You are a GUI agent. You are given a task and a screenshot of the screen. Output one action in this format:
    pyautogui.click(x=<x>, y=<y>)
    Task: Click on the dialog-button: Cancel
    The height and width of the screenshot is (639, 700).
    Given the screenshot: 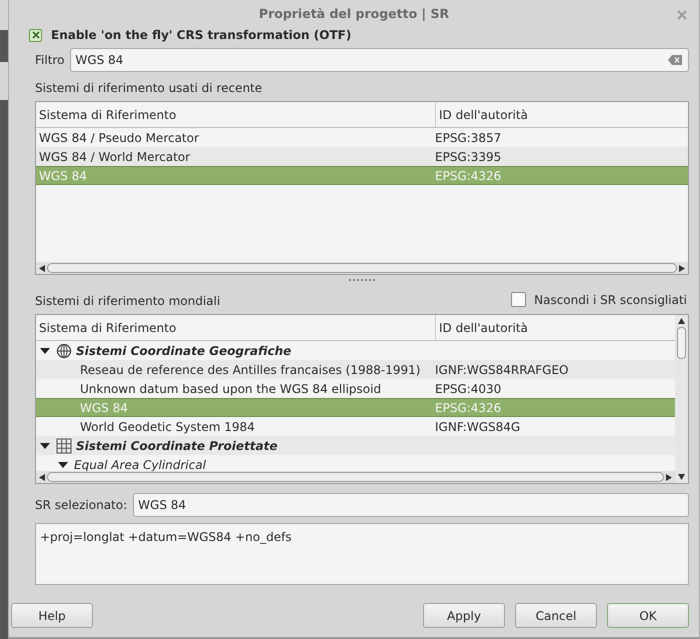 What is the action you would take?
    pyautogui.click(x=556, y=615)
    